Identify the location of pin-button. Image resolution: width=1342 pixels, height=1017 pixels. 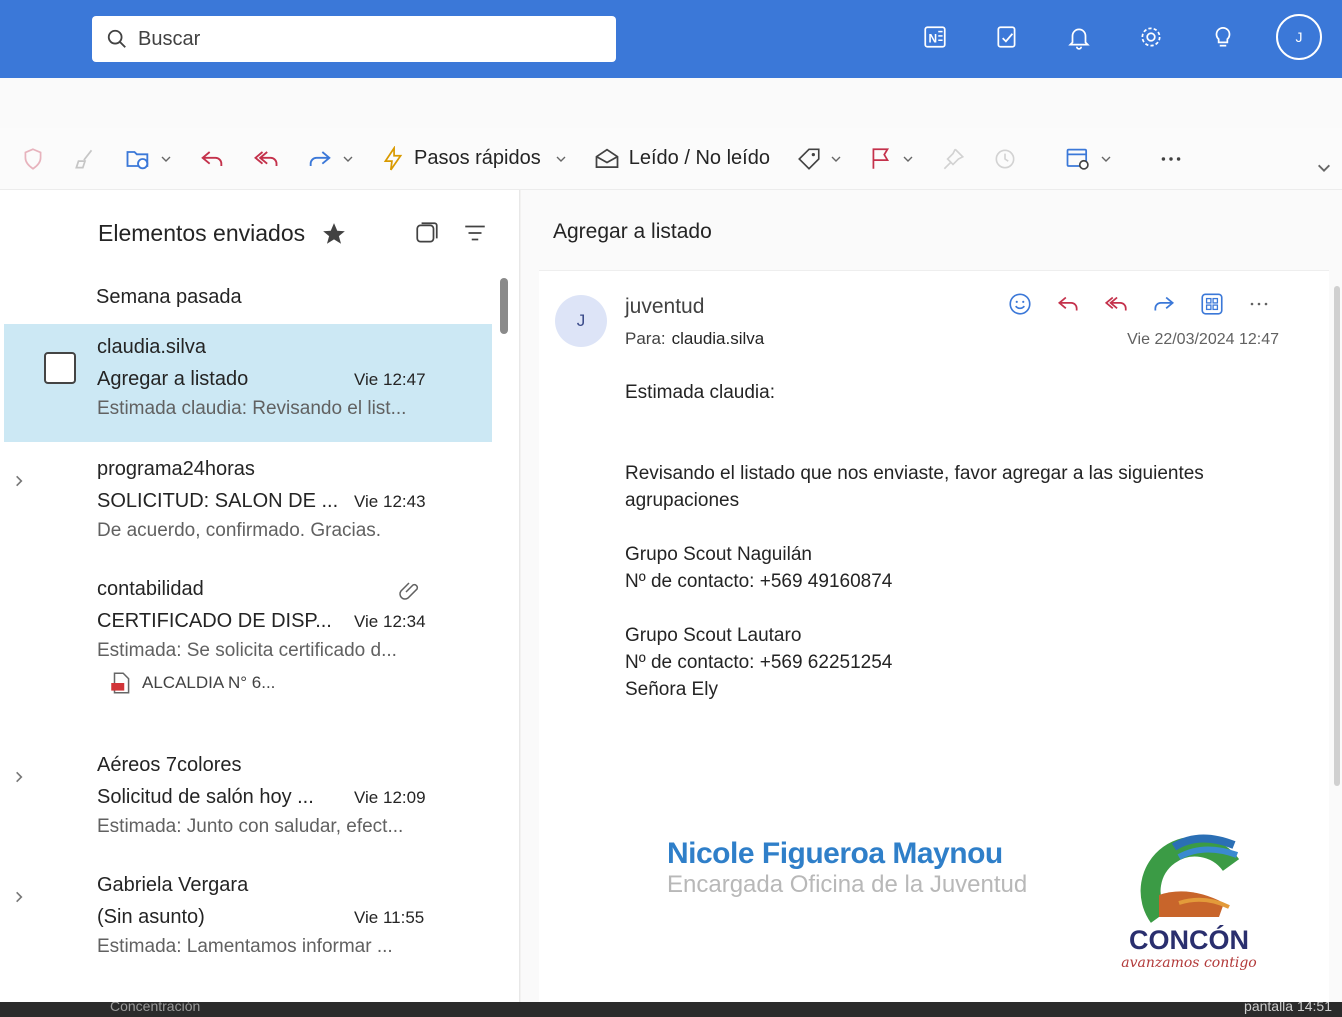
(953, 159).